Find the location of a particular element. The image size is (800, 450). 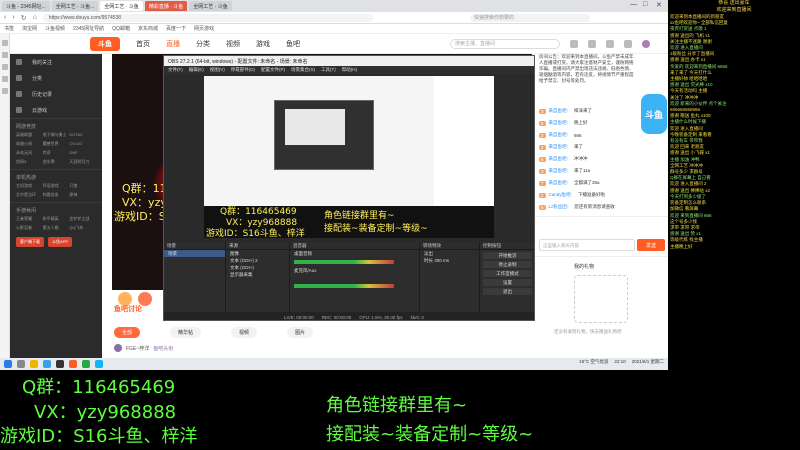

category-link: 第五人格 is located at coordinates (56, 228).